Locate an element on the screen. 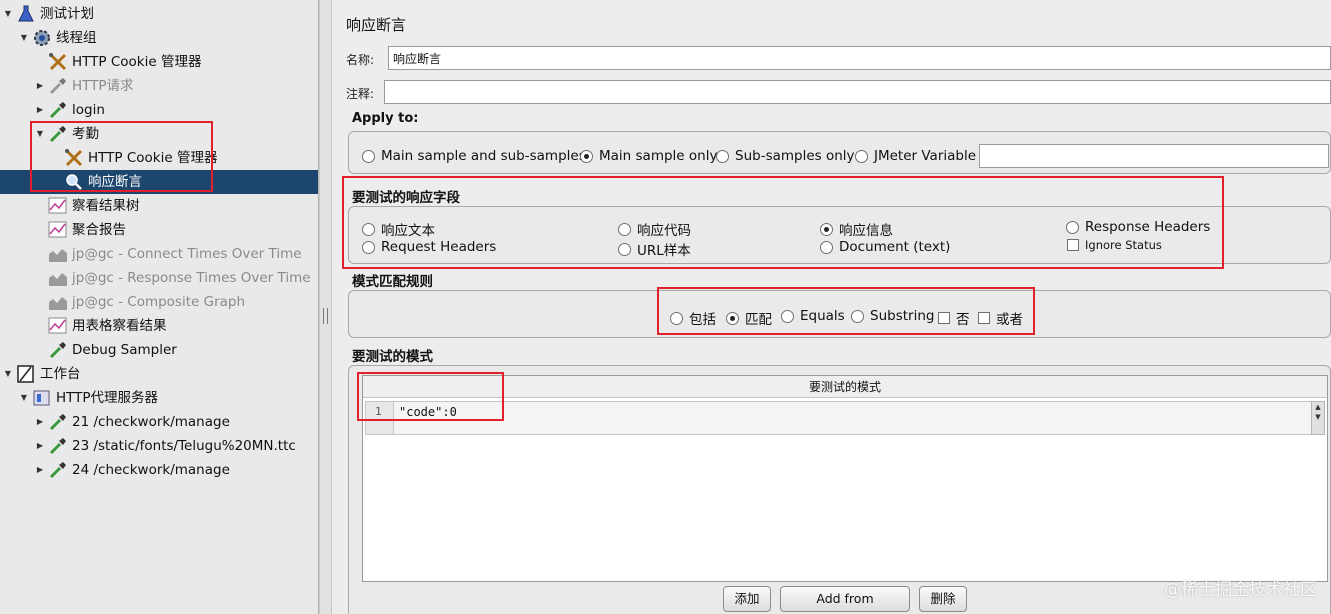 This screenshot has height=614, width=1331. field-request-headers-radio: Request Headers is located at coordinates (429, 247).